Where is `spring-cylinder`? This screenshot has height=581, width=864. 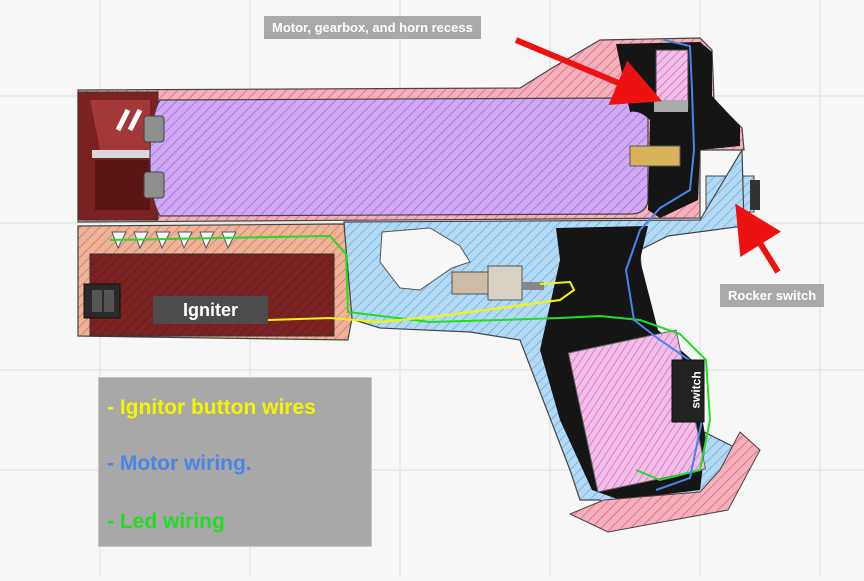 spring-cylinder is located at coordinates (396, 157).